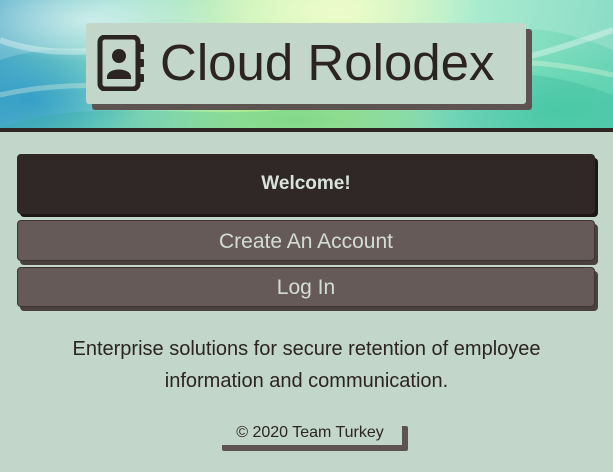 The height and width of the screenshot is (472, 613). What do you see at coordinates (306, 130) in the screenshot?
I see `header-divider` at bounding box center [306, 130].